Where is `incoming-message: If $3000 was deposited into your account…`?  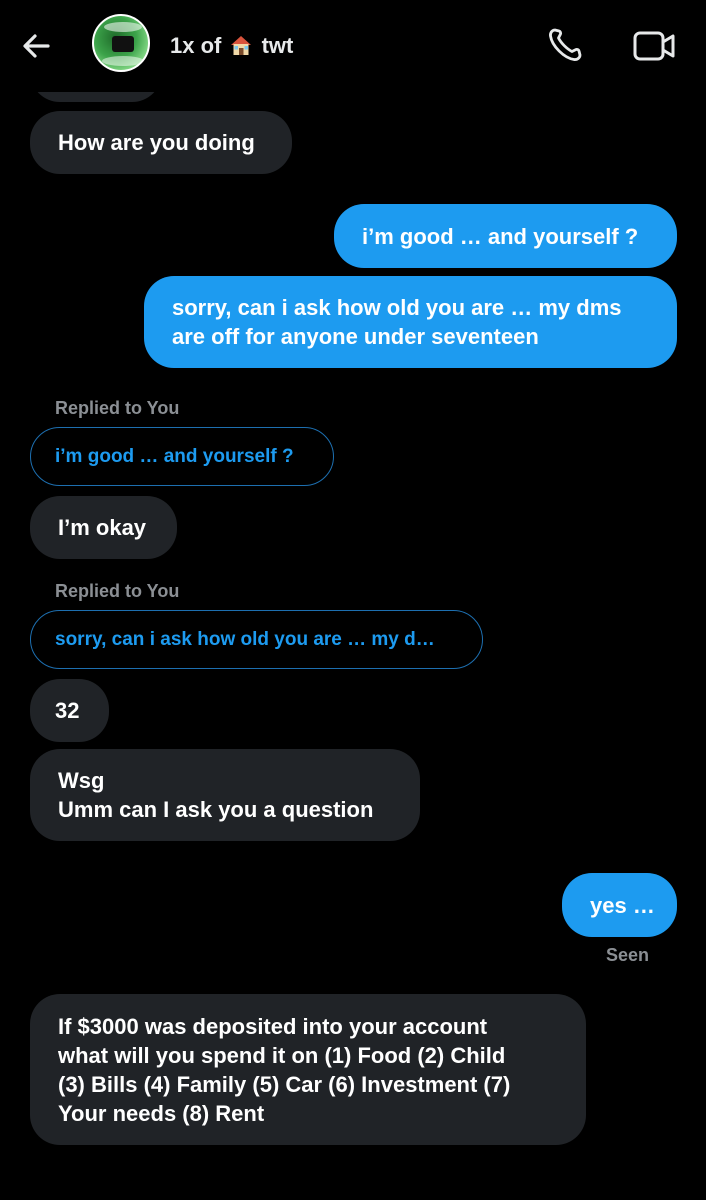
incoming-message: If $3000 was deposited into your account… is located at coordinates (308, 1069).